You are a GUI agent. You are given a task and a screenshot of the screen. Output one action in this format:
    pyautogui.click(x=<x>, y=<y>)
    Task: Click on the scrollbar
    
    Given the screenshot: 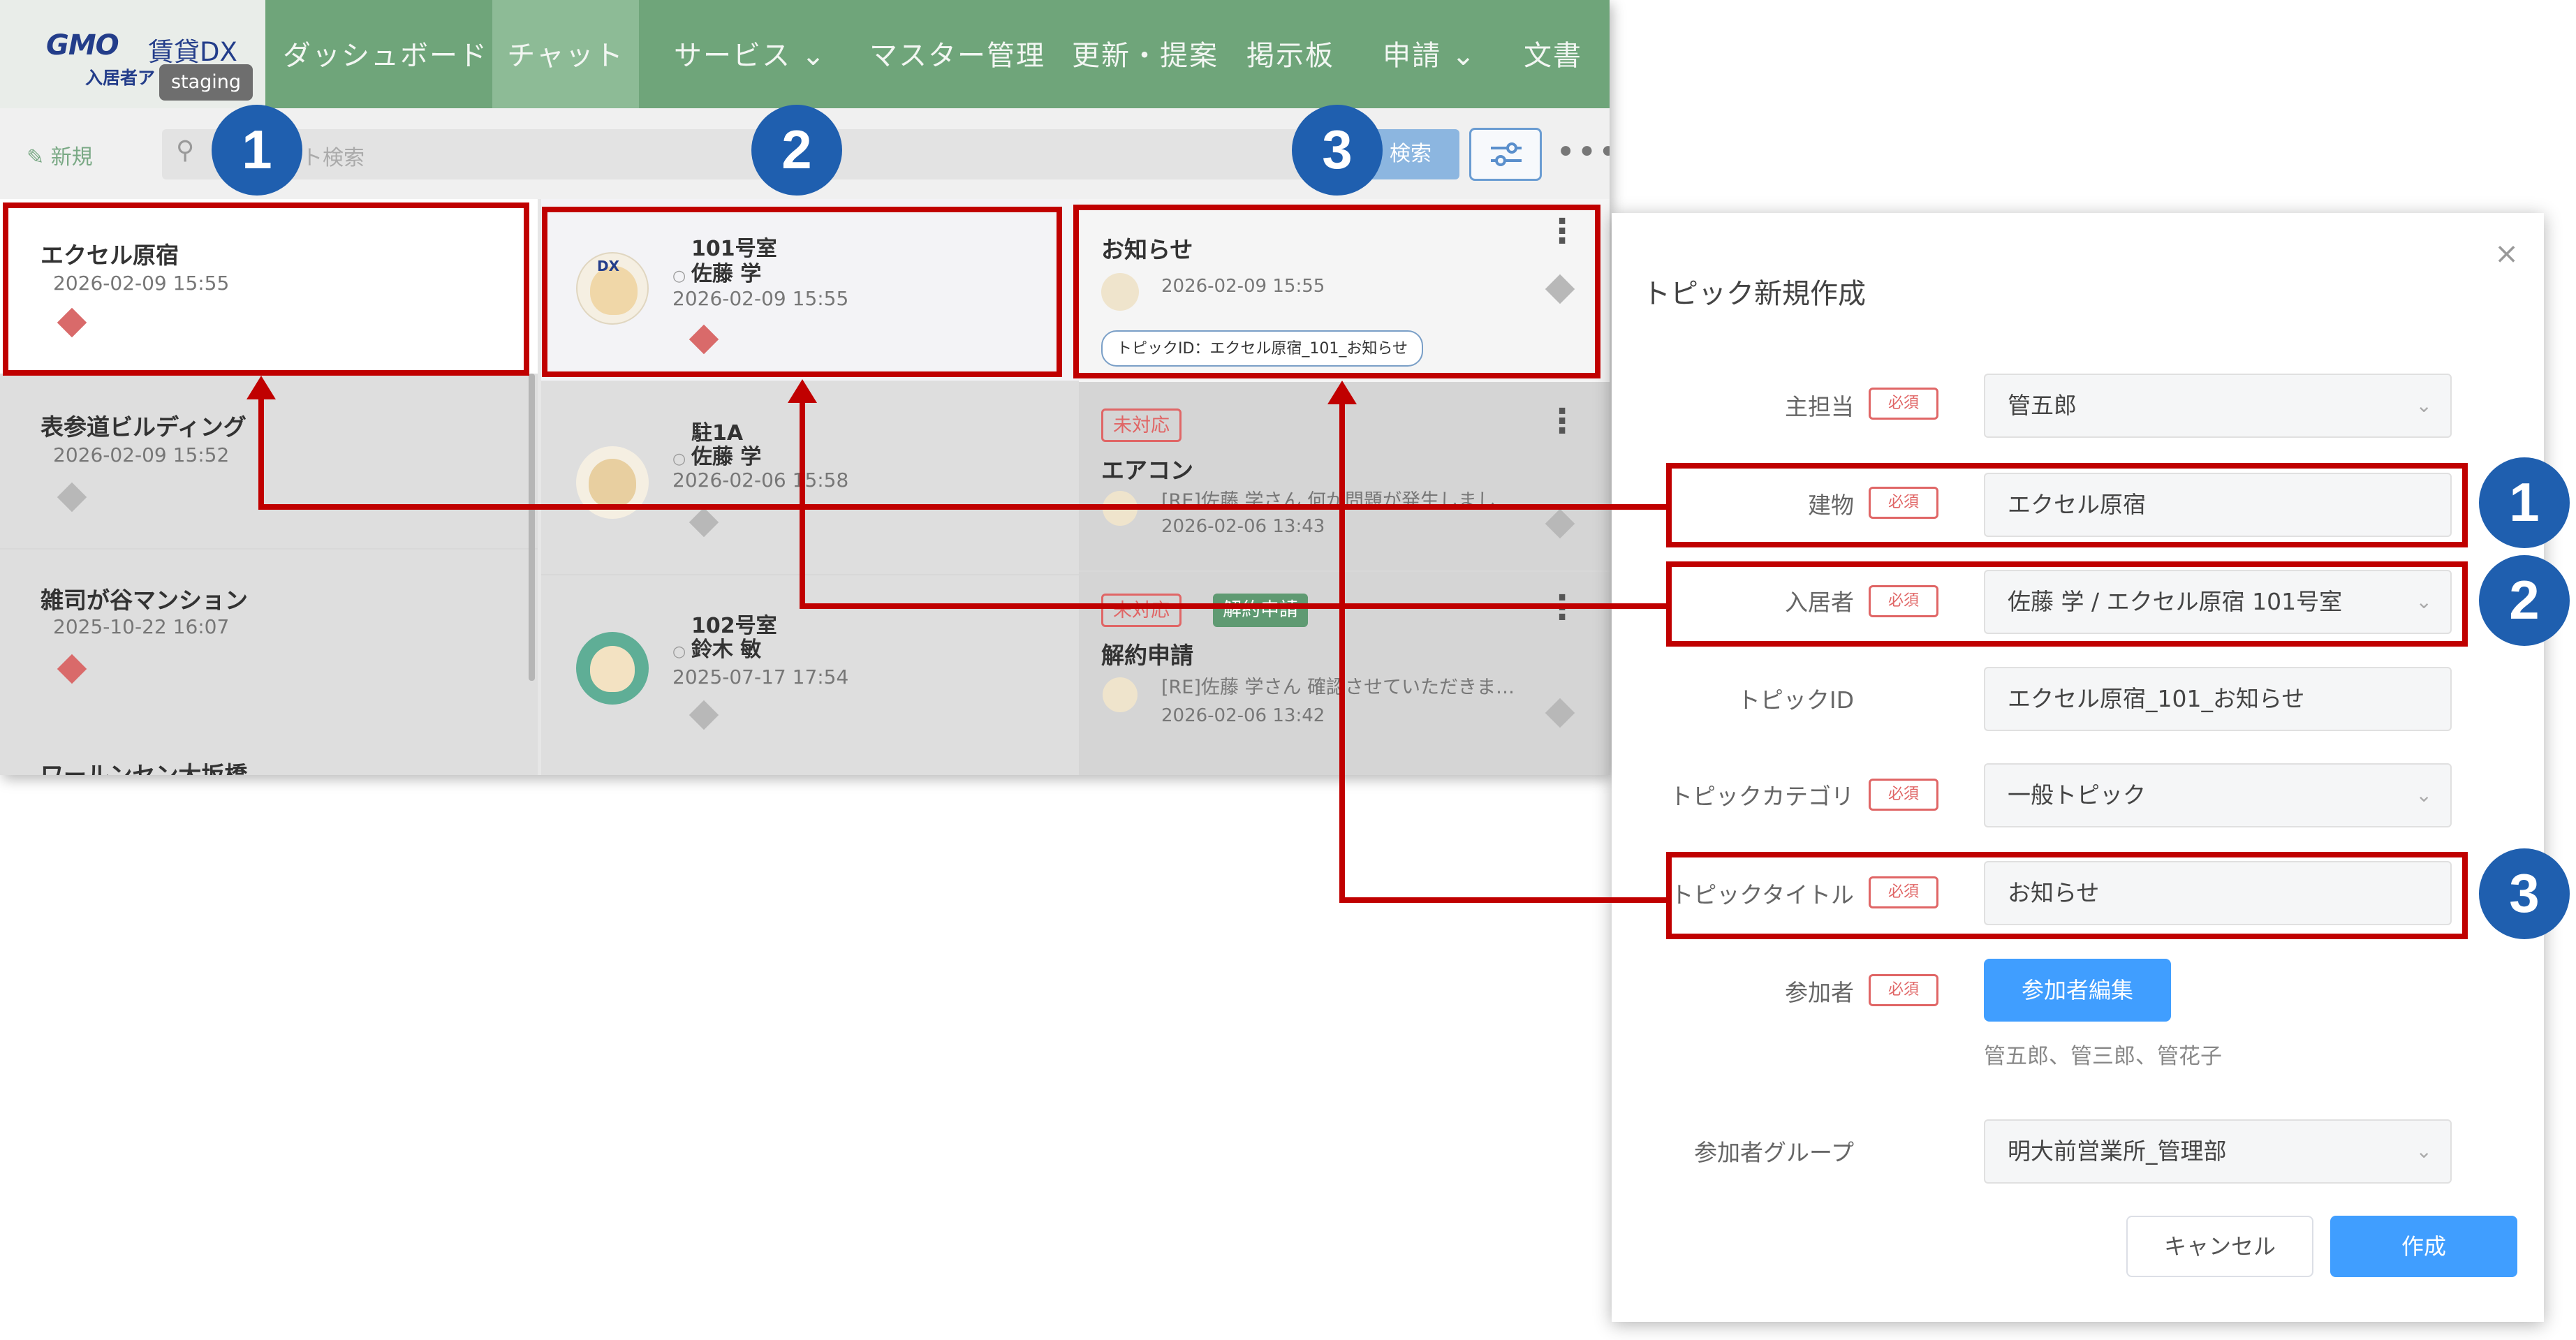 What is the action you would take?
    pyautogui.click(x=532, y=527)
    